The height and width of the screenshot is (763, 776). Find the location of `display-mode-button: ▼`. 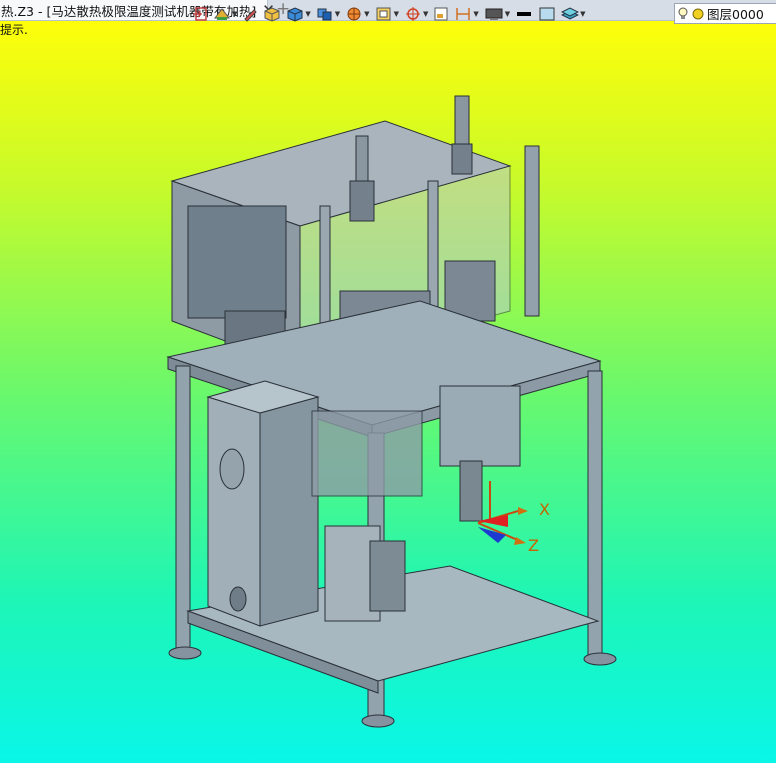

display-mode-button: ▼ is located at coordinates (497, 14).